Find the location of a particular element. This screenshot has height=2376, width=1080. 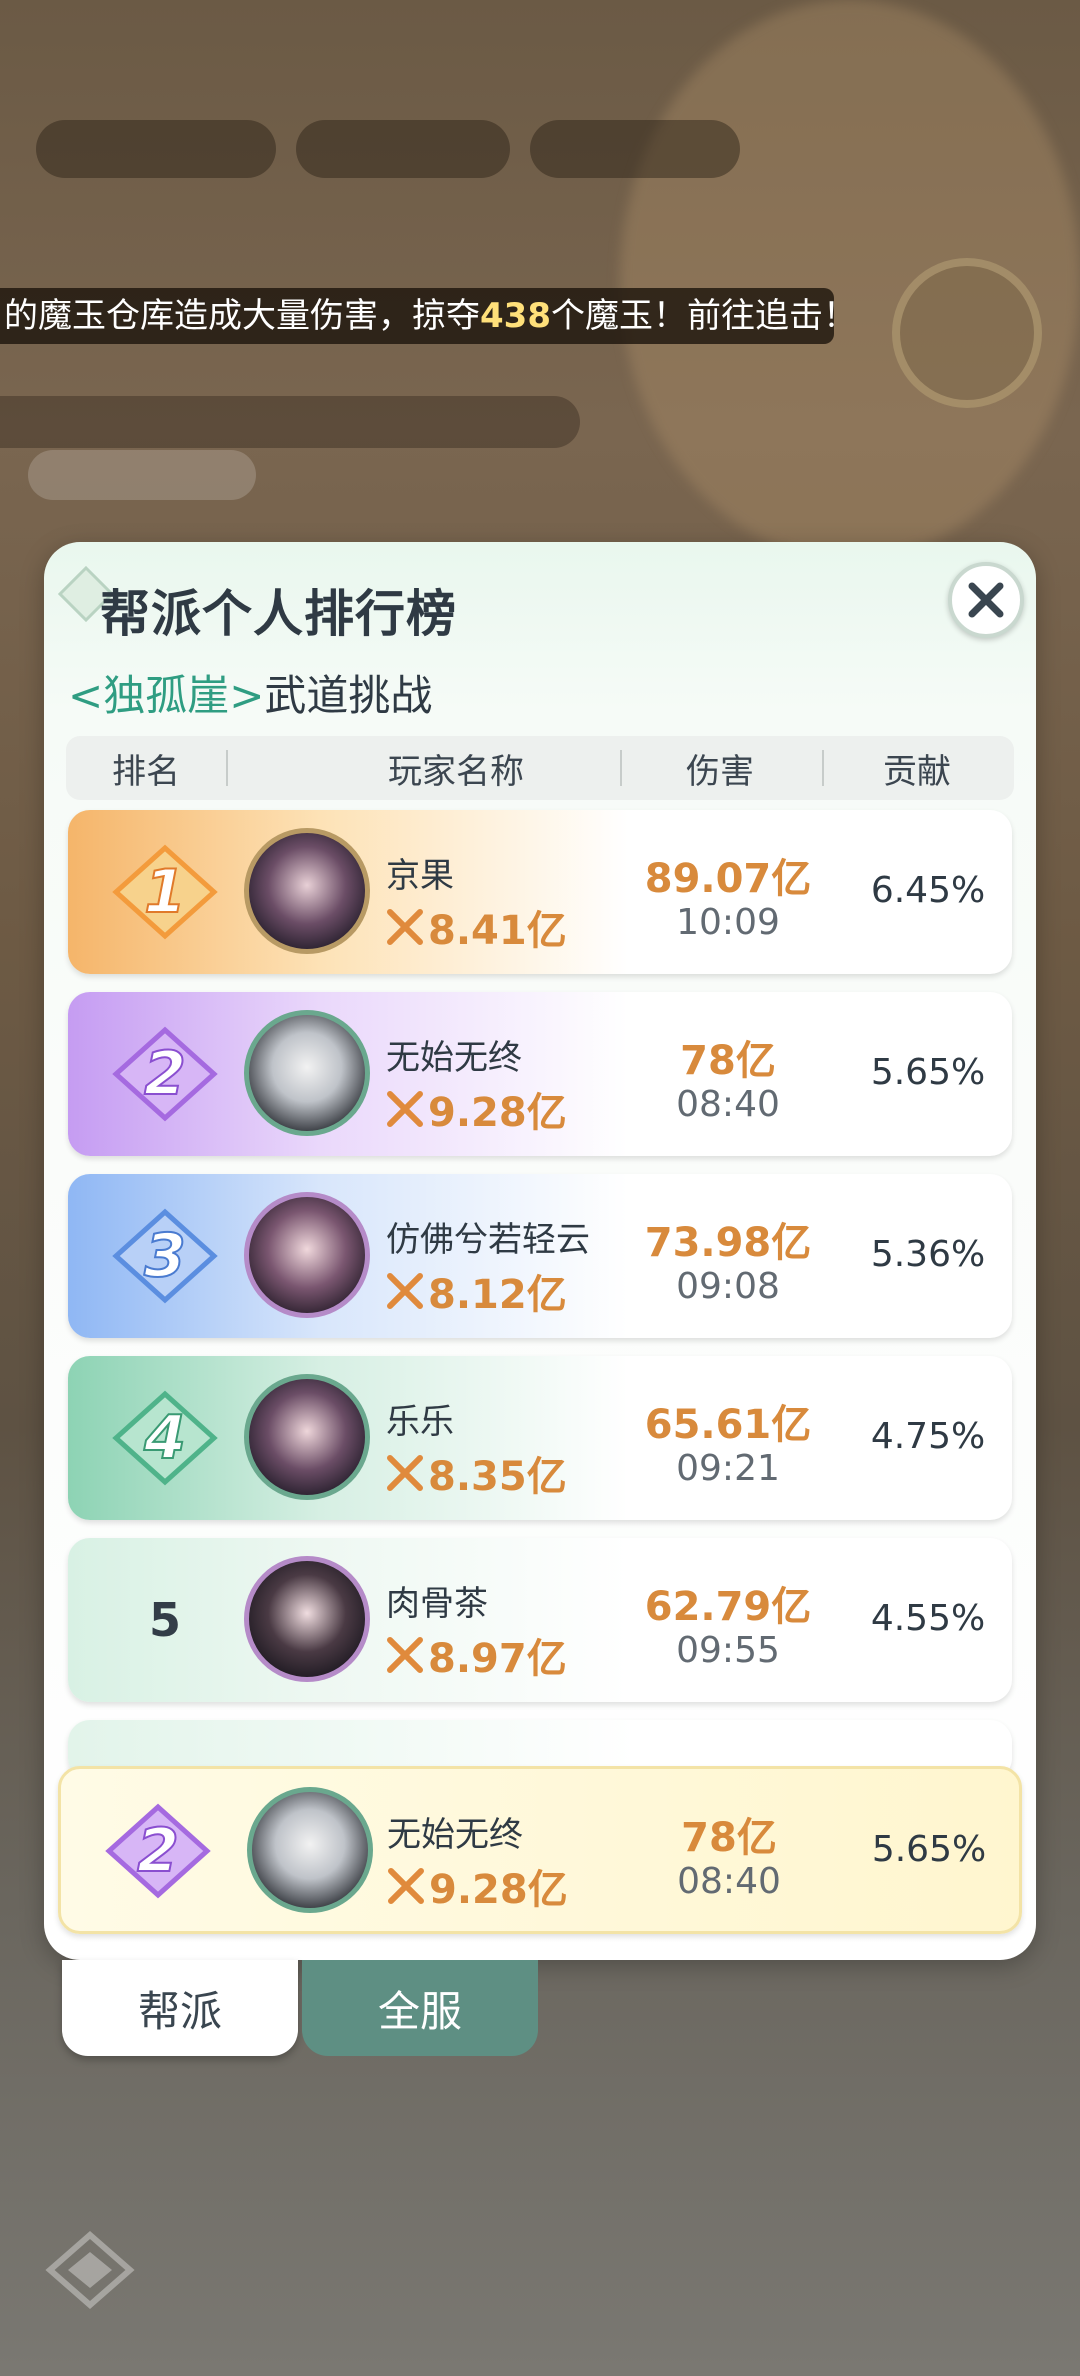

my-rank-row: 2 无始无终 9.28亿 78亿 08:40 5.65% is located at coordinates (540, 1850).